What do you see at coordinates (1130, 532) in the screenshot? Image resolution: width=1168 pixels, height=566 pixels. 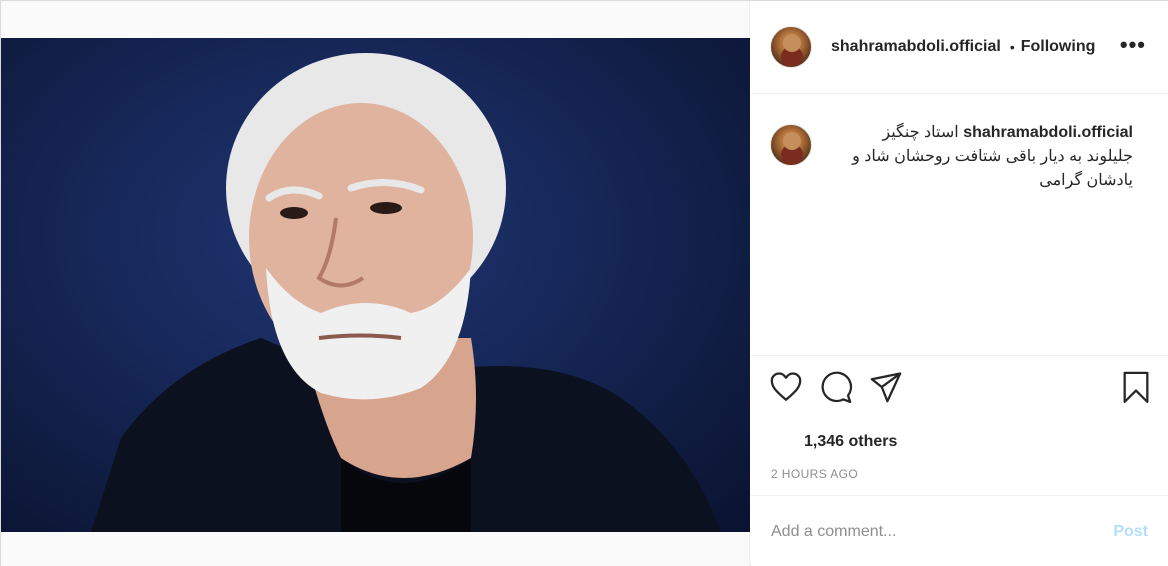 I see `post-comment-button: Post` at bounding box center [1130, 532].